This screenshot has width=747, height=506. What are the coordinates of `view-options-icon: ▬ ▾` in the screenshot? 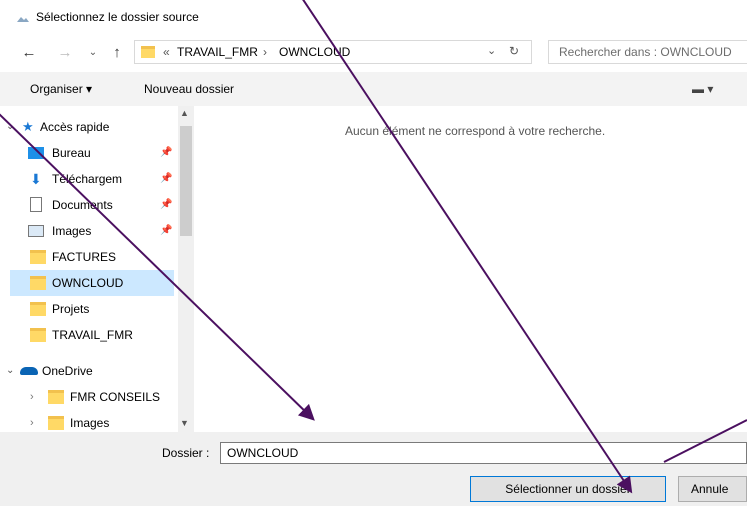 It's located at (702, 89).